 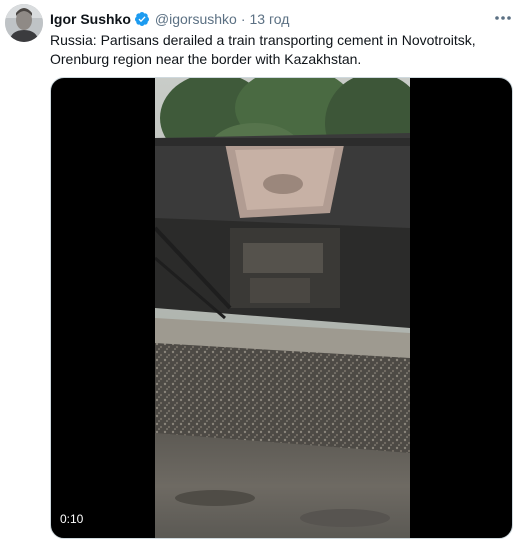 I want to click on verified-badge-icon, so click(x=142, y=19).